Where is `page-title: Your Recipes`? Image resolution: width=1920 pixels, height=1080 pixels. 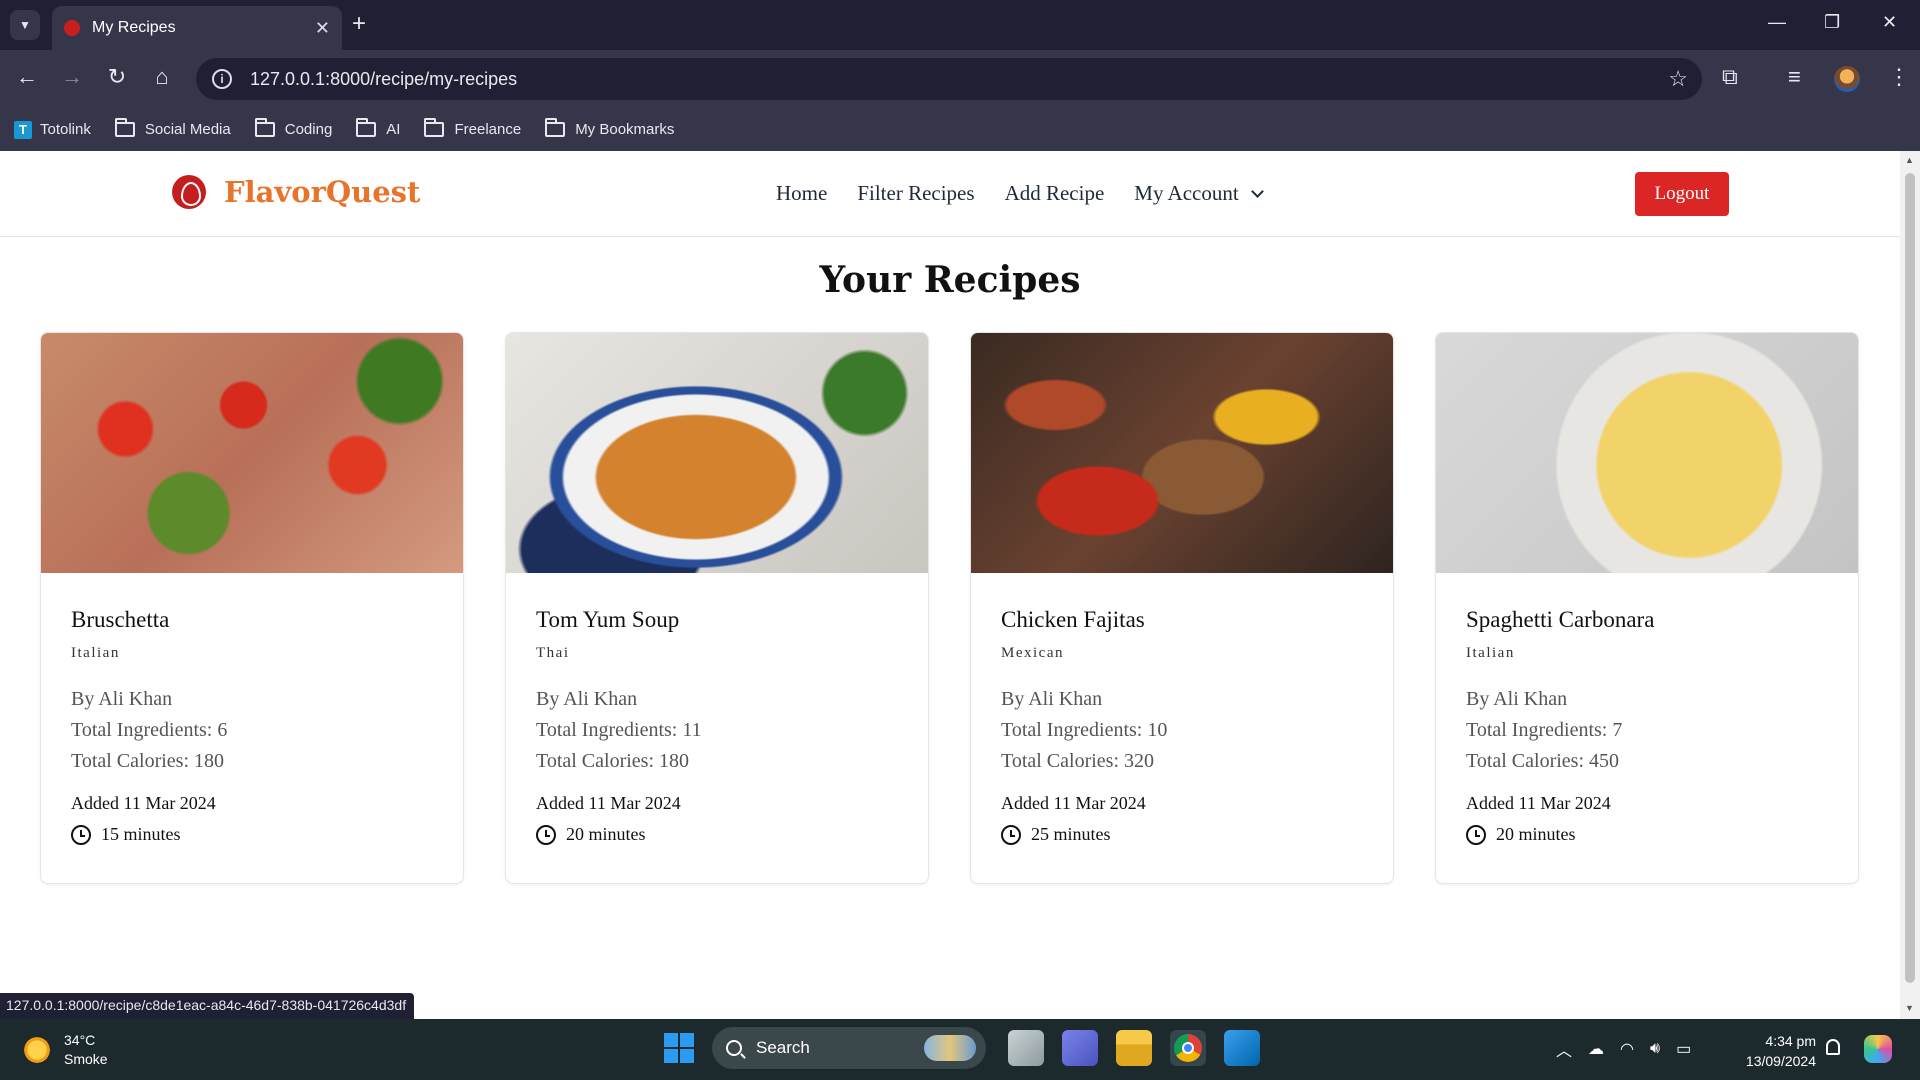 page-title: Your Recipes is located at coordinates (950, 280).